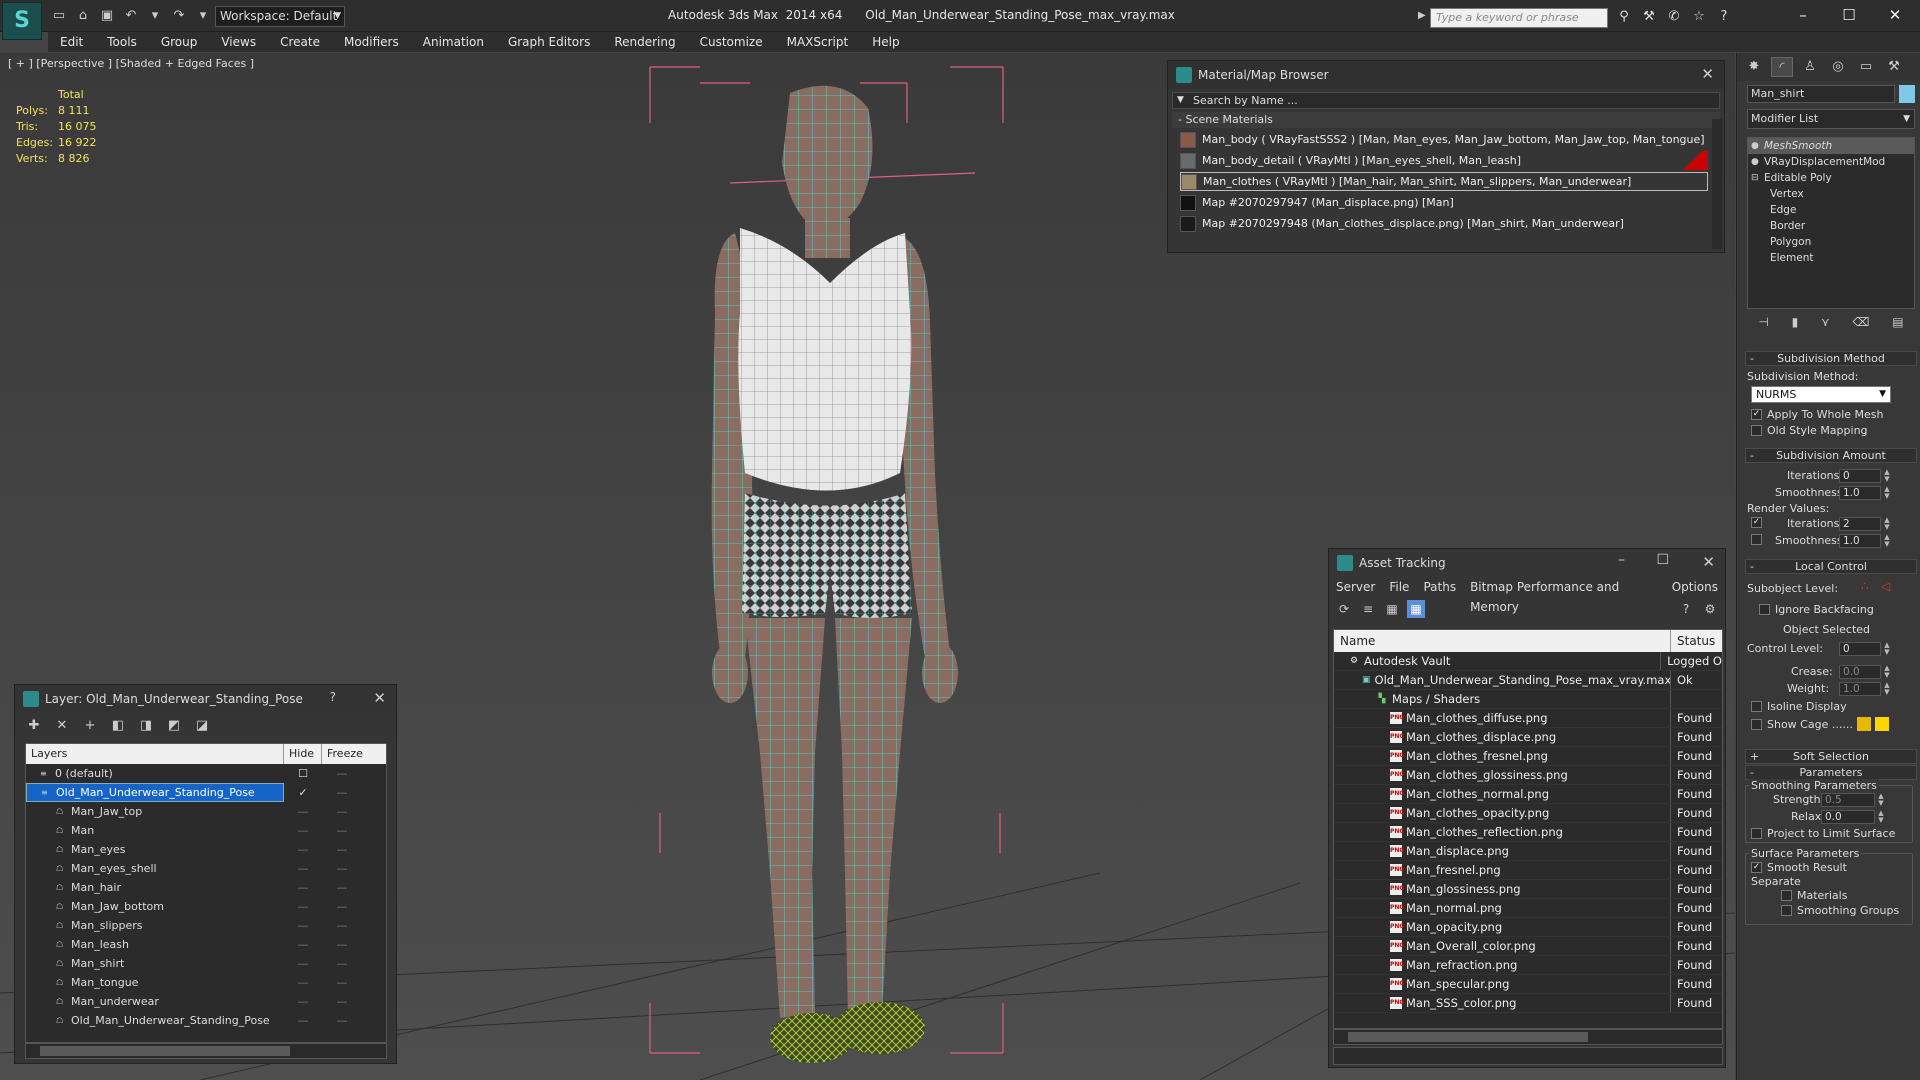 This screenshot has width=1920, height=1080. What do you see at coordinates (1399, 587) in the screenshot?
I see `menu-file: File` at bounding box center [1399, 587].